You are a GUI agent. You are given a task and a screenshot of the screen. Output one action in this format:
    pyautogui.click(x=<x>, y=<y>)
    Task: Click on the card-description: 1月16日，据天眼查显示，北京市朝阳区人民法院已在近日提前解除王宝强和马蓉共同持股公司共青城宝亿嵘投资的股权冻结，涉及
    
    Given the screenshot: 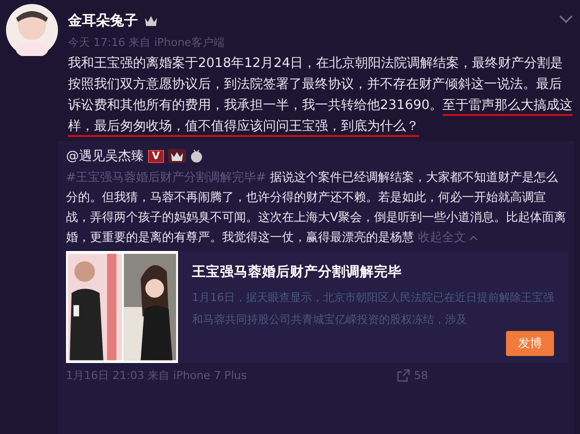 What is the action you would take?
    pyautogui.click(x=373, y=309)
    